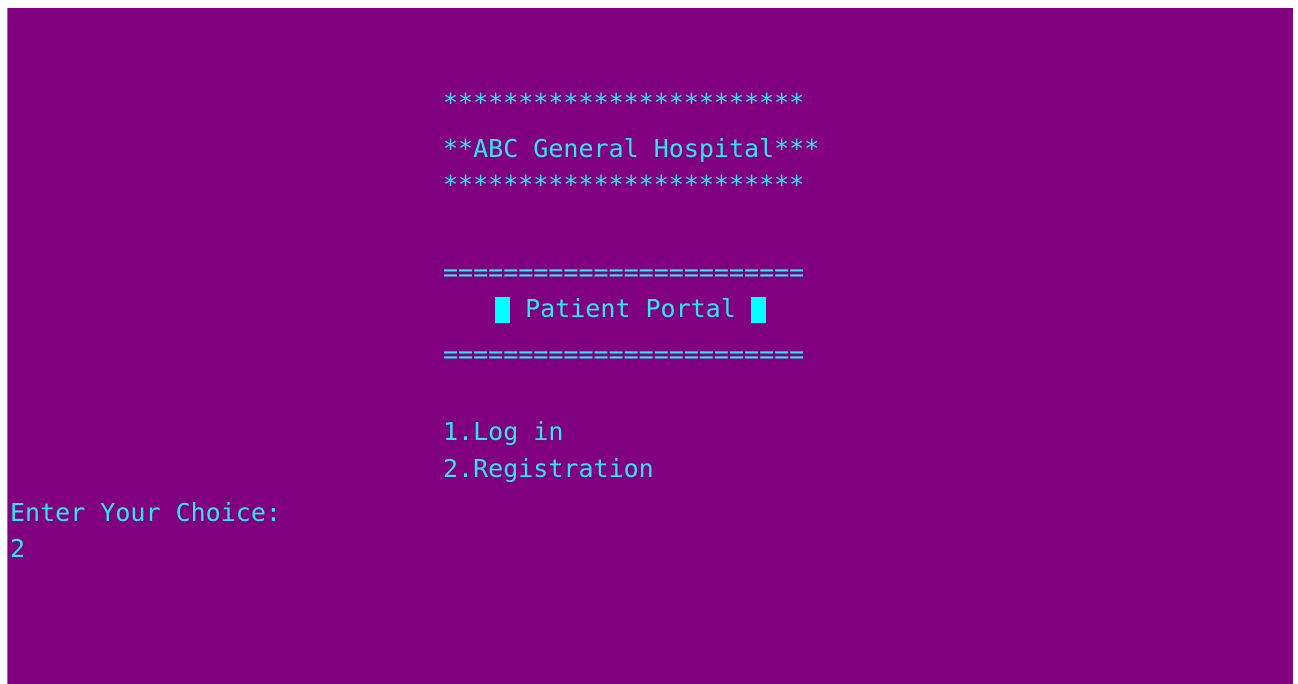 The image size is (1298, 684). Describe the element at coordinates (758, 310) in the screenshot. I see `right-block-icon` at that location.